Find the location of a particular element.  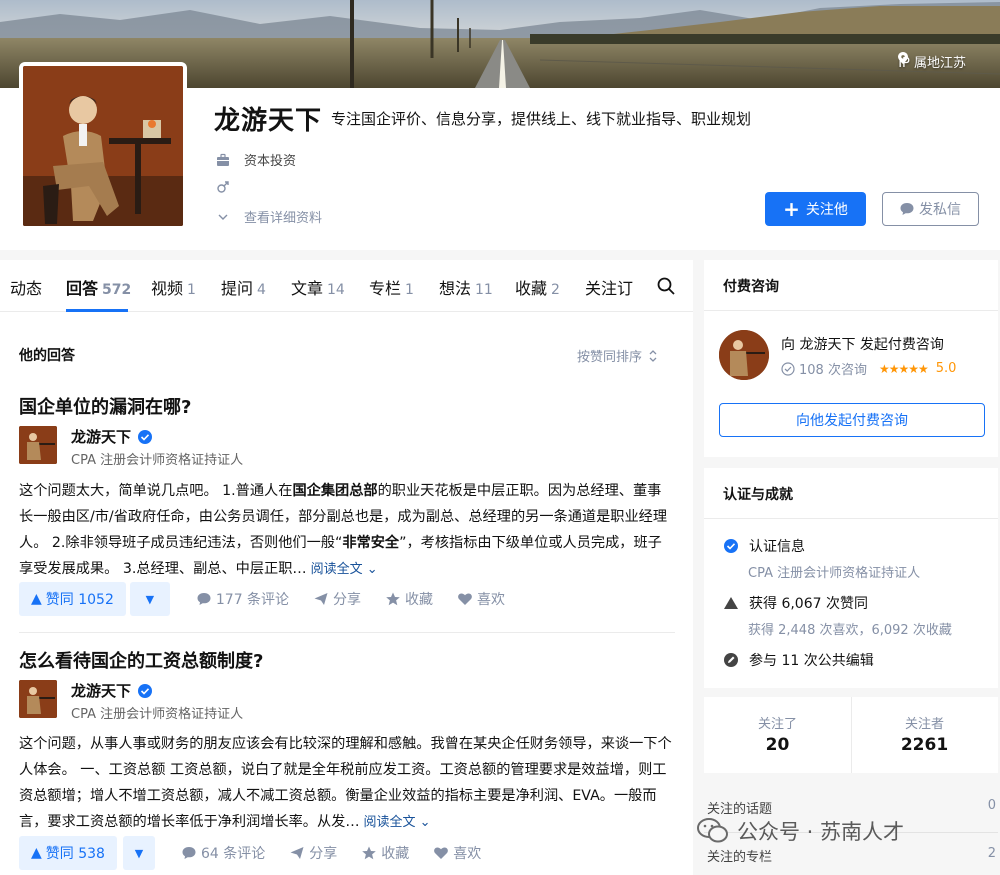

start-consult-label: 向他发起付费咨询 is located at coordinates (852, 421).